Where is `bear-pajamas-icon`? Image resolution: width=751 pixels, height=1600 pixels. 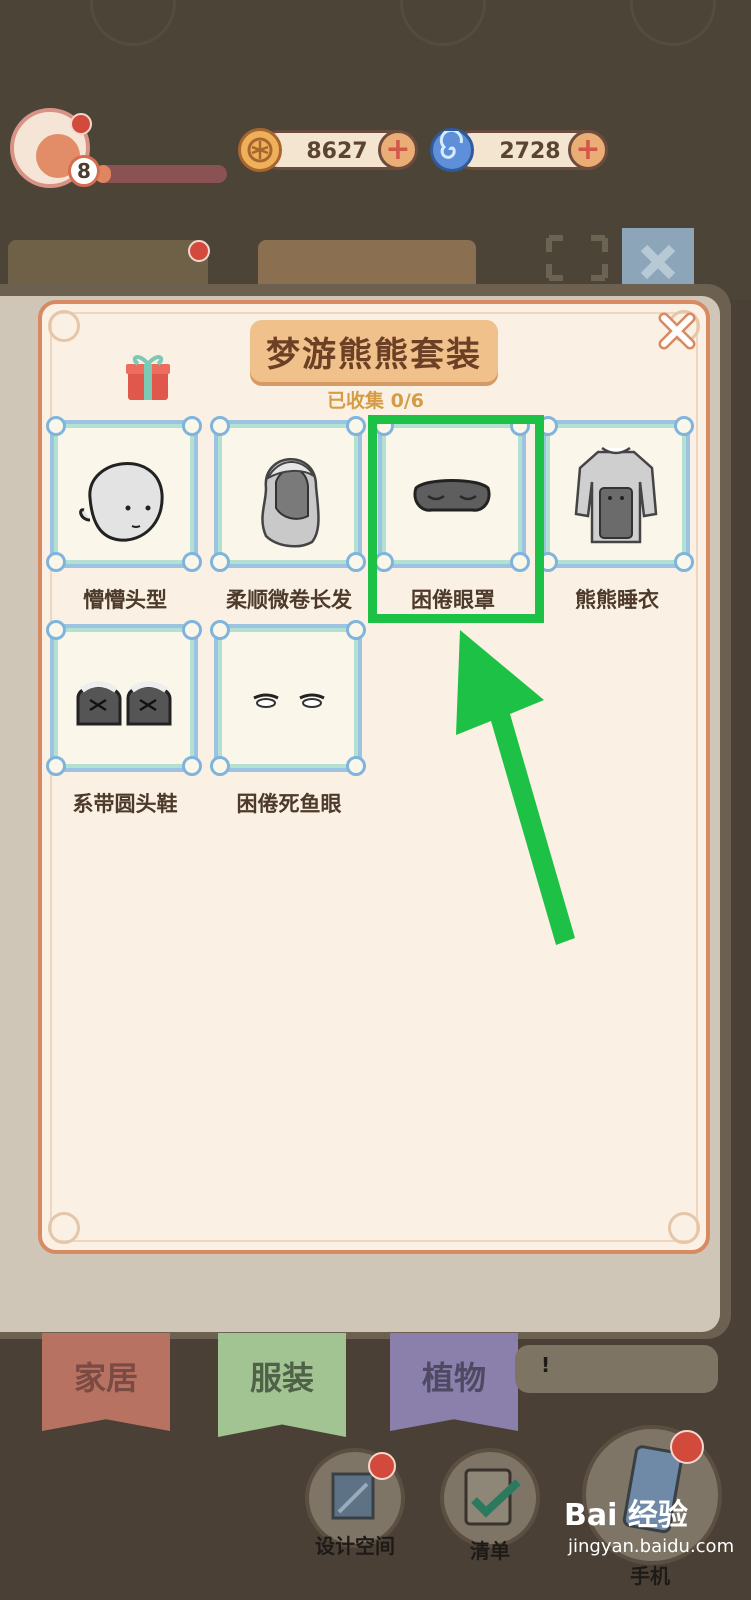 bear-pajamas-icon is located at coordinates (616, 495).